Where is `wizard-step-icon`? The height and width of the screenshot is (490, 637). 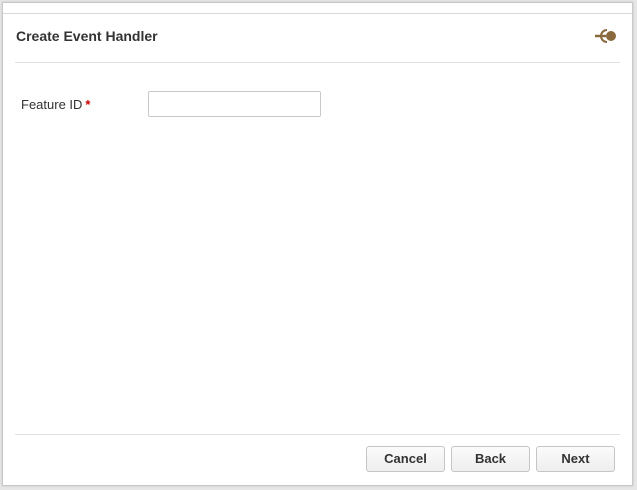 wizard-step-icon is located at coordinates (606, 36).